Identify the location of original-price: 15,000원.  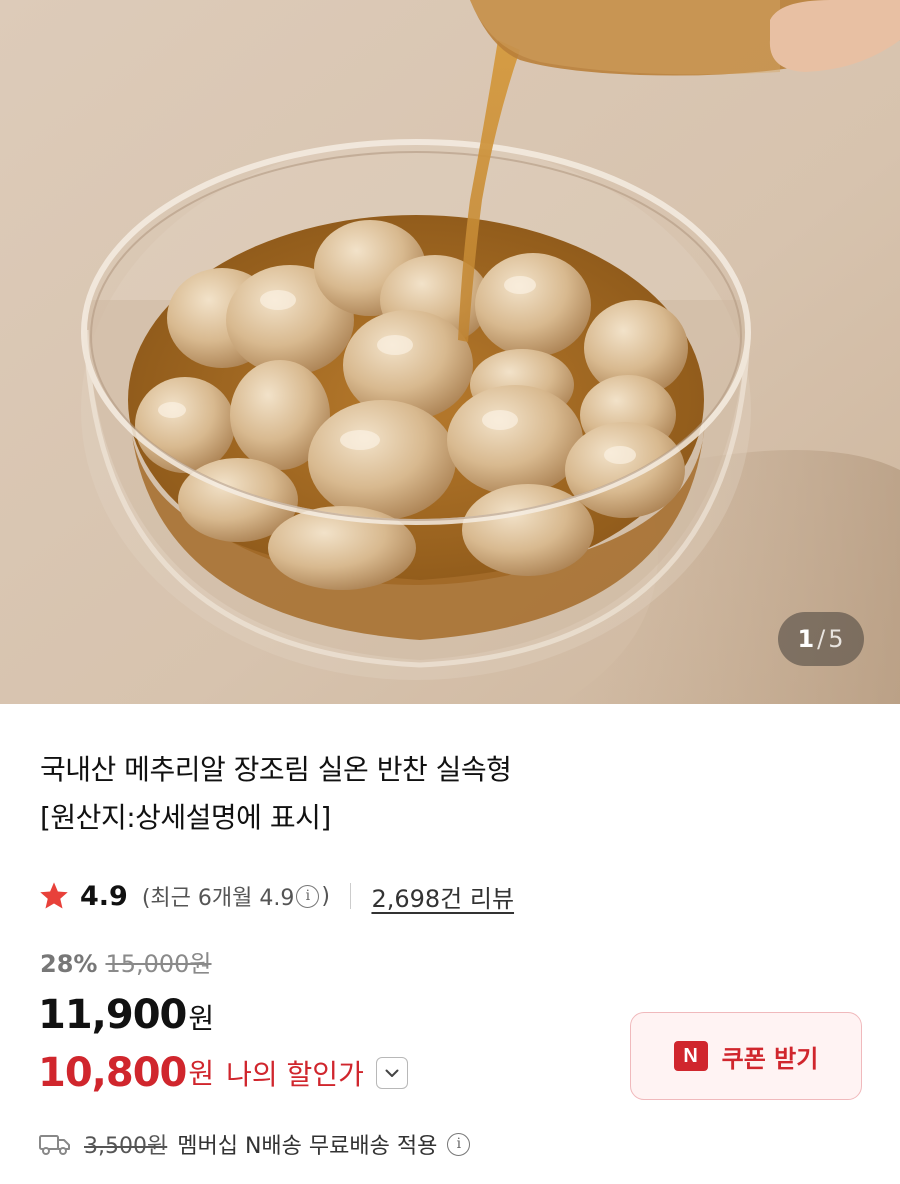
(158, 964).